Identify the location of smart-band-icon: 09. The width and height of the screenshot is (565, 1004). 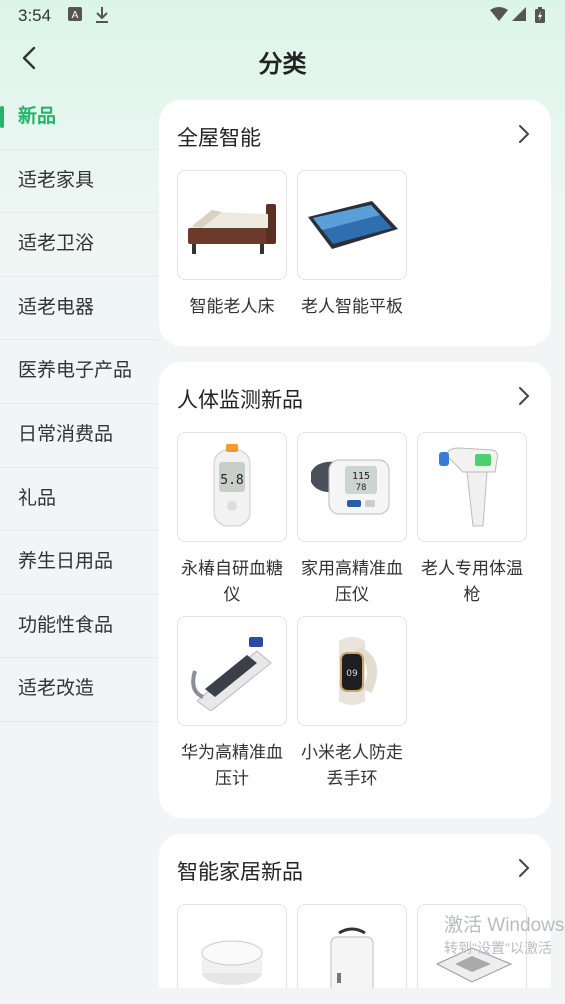
(358, 671).